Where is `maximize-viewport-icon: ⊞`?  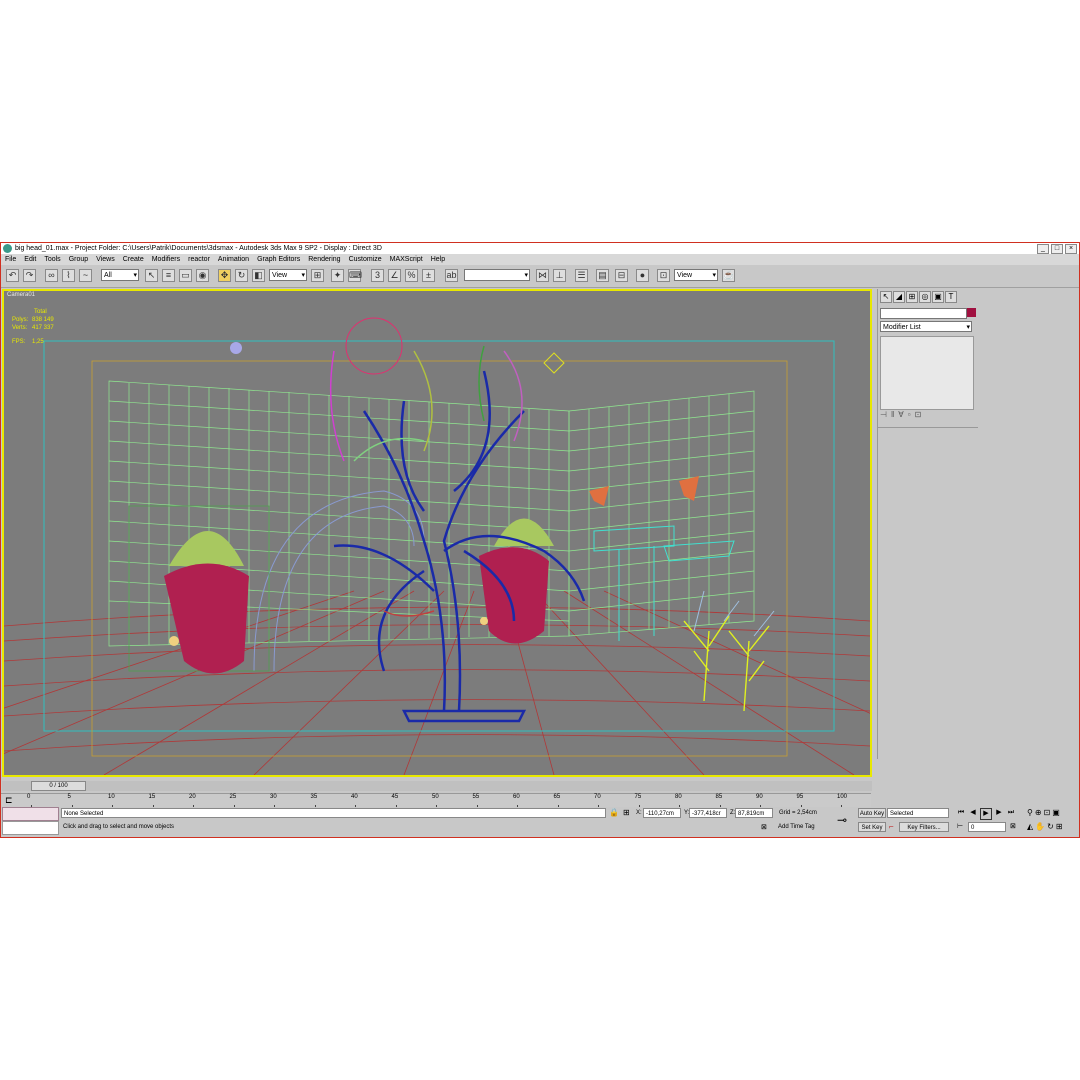
maximize-viewport-icon: ⊞ is located at coordinates (1059, 826).